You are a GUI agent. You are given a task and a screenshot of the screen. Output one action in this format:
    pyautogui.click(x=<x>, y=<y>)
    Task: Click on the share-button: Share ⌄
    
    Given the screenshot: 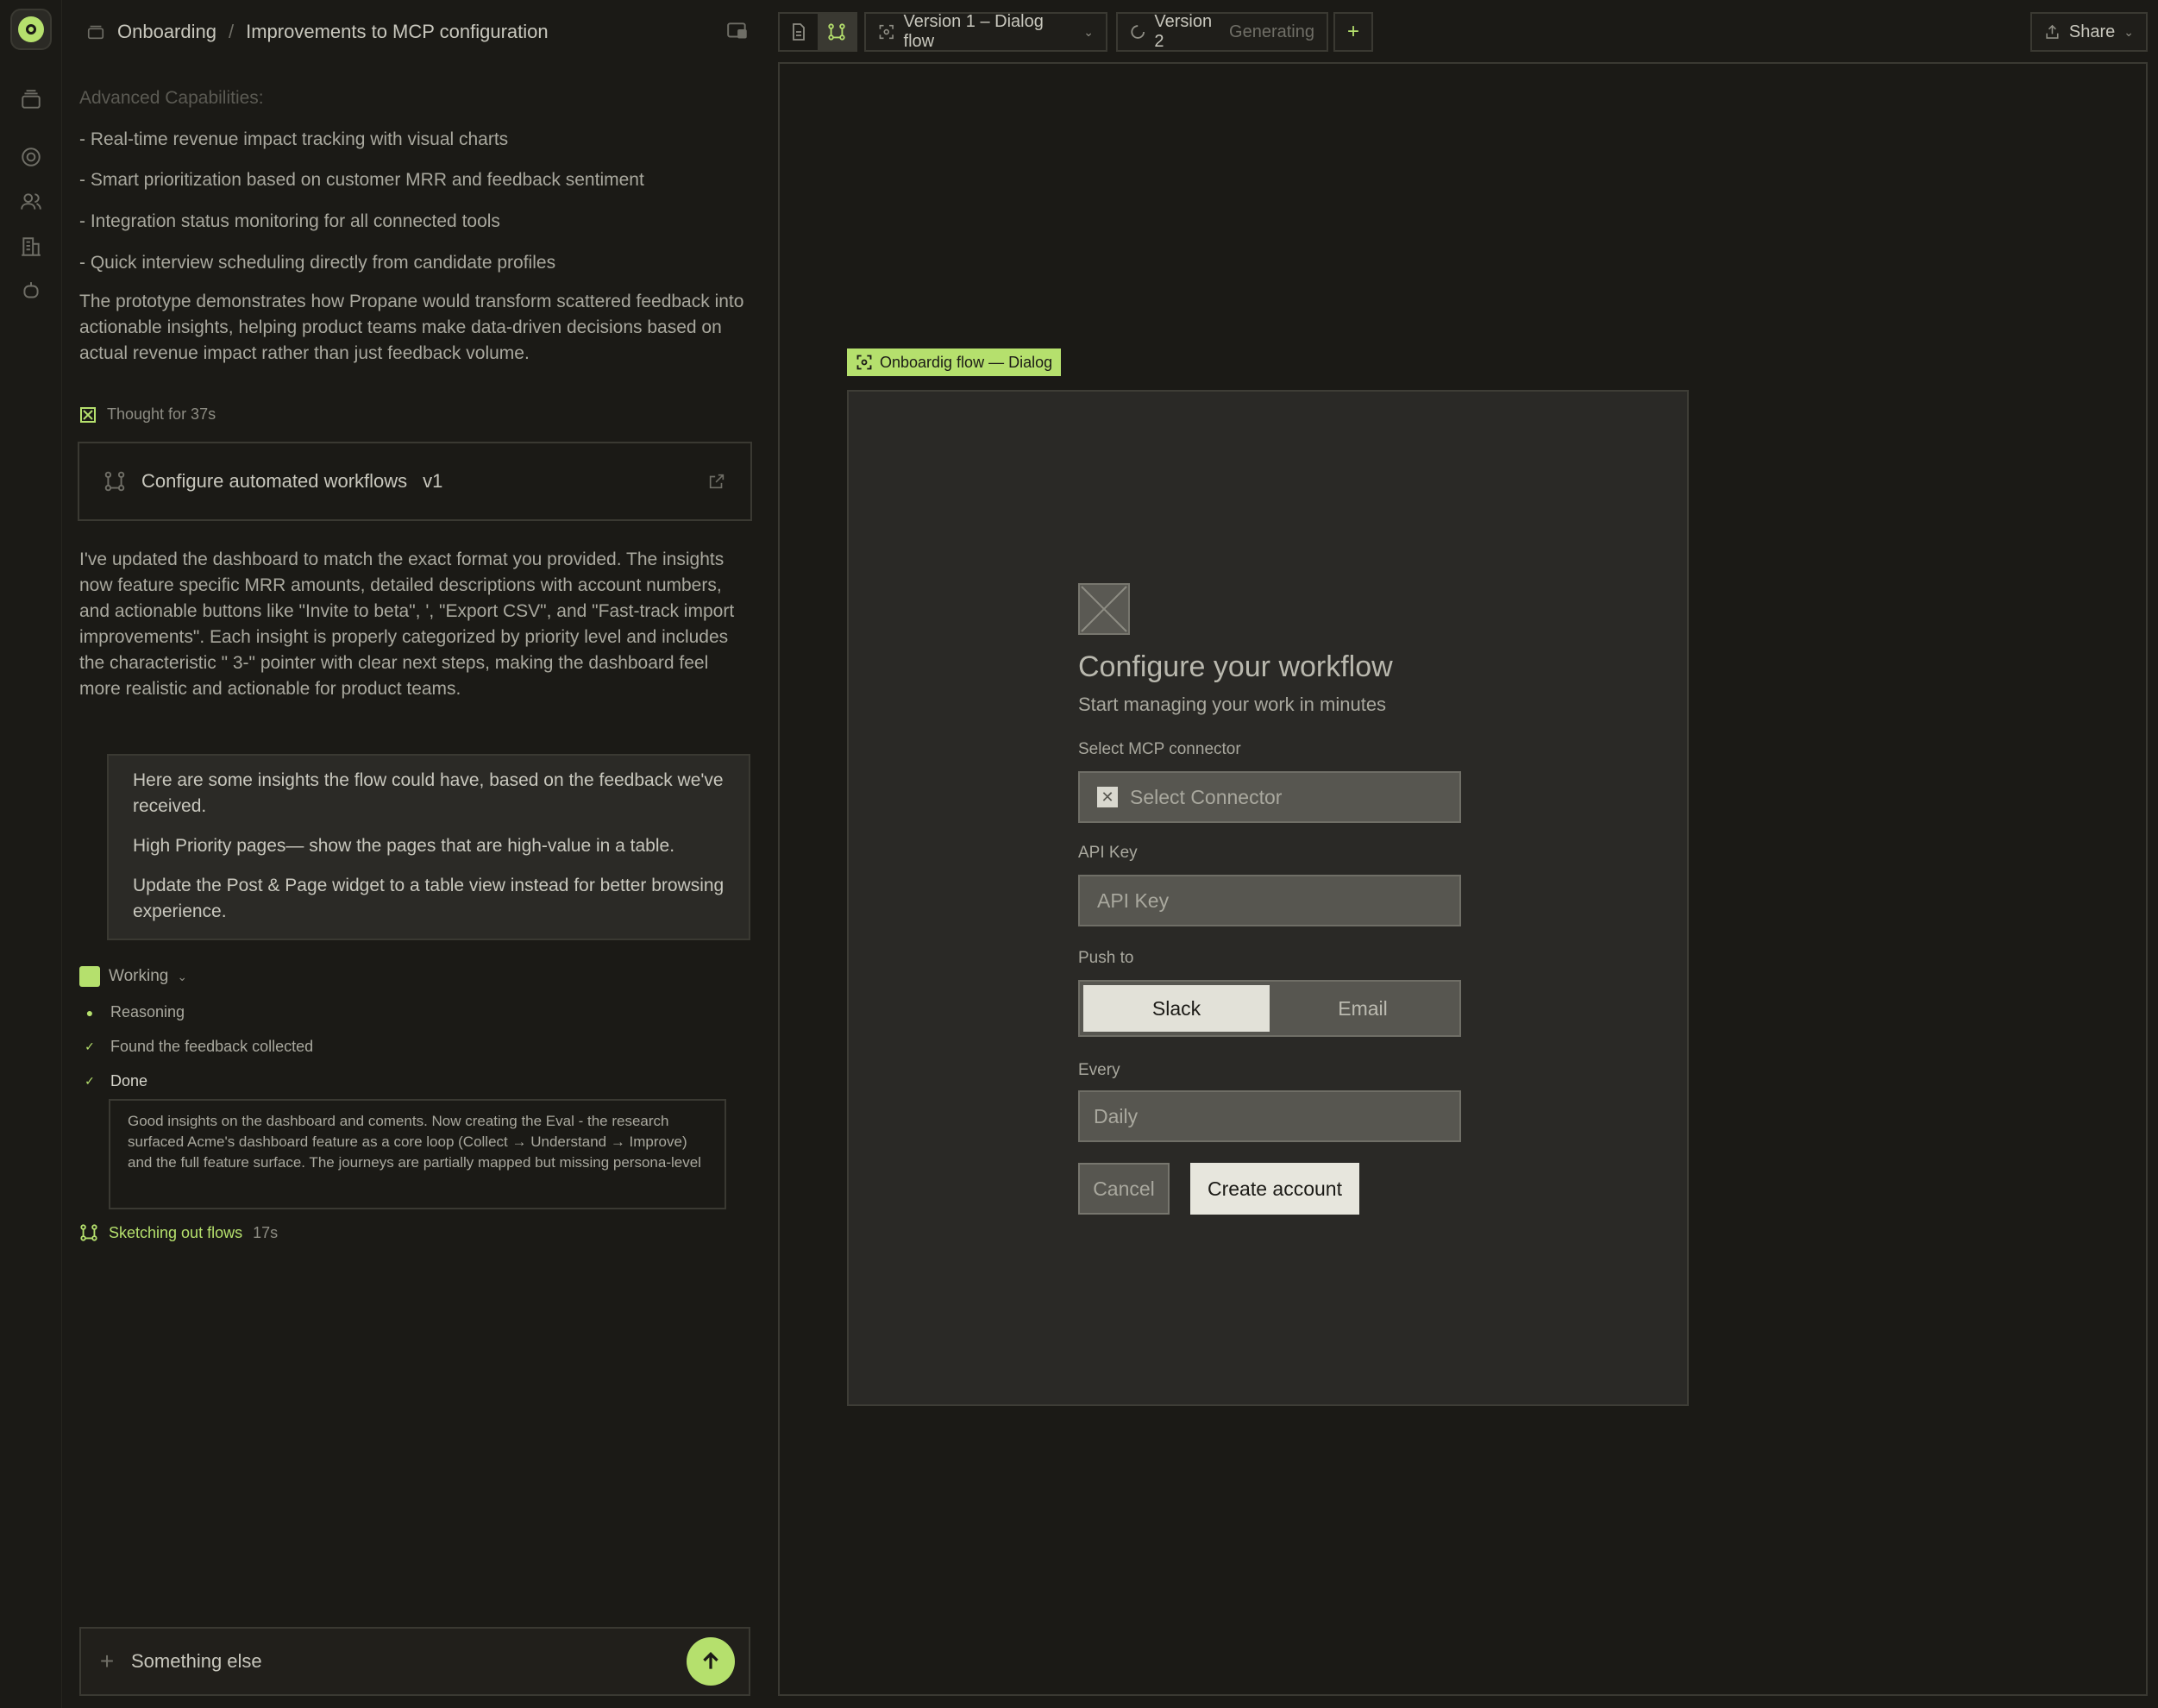 What is the action you would take?
    pyautogui.click(x=2089, y=32)
    